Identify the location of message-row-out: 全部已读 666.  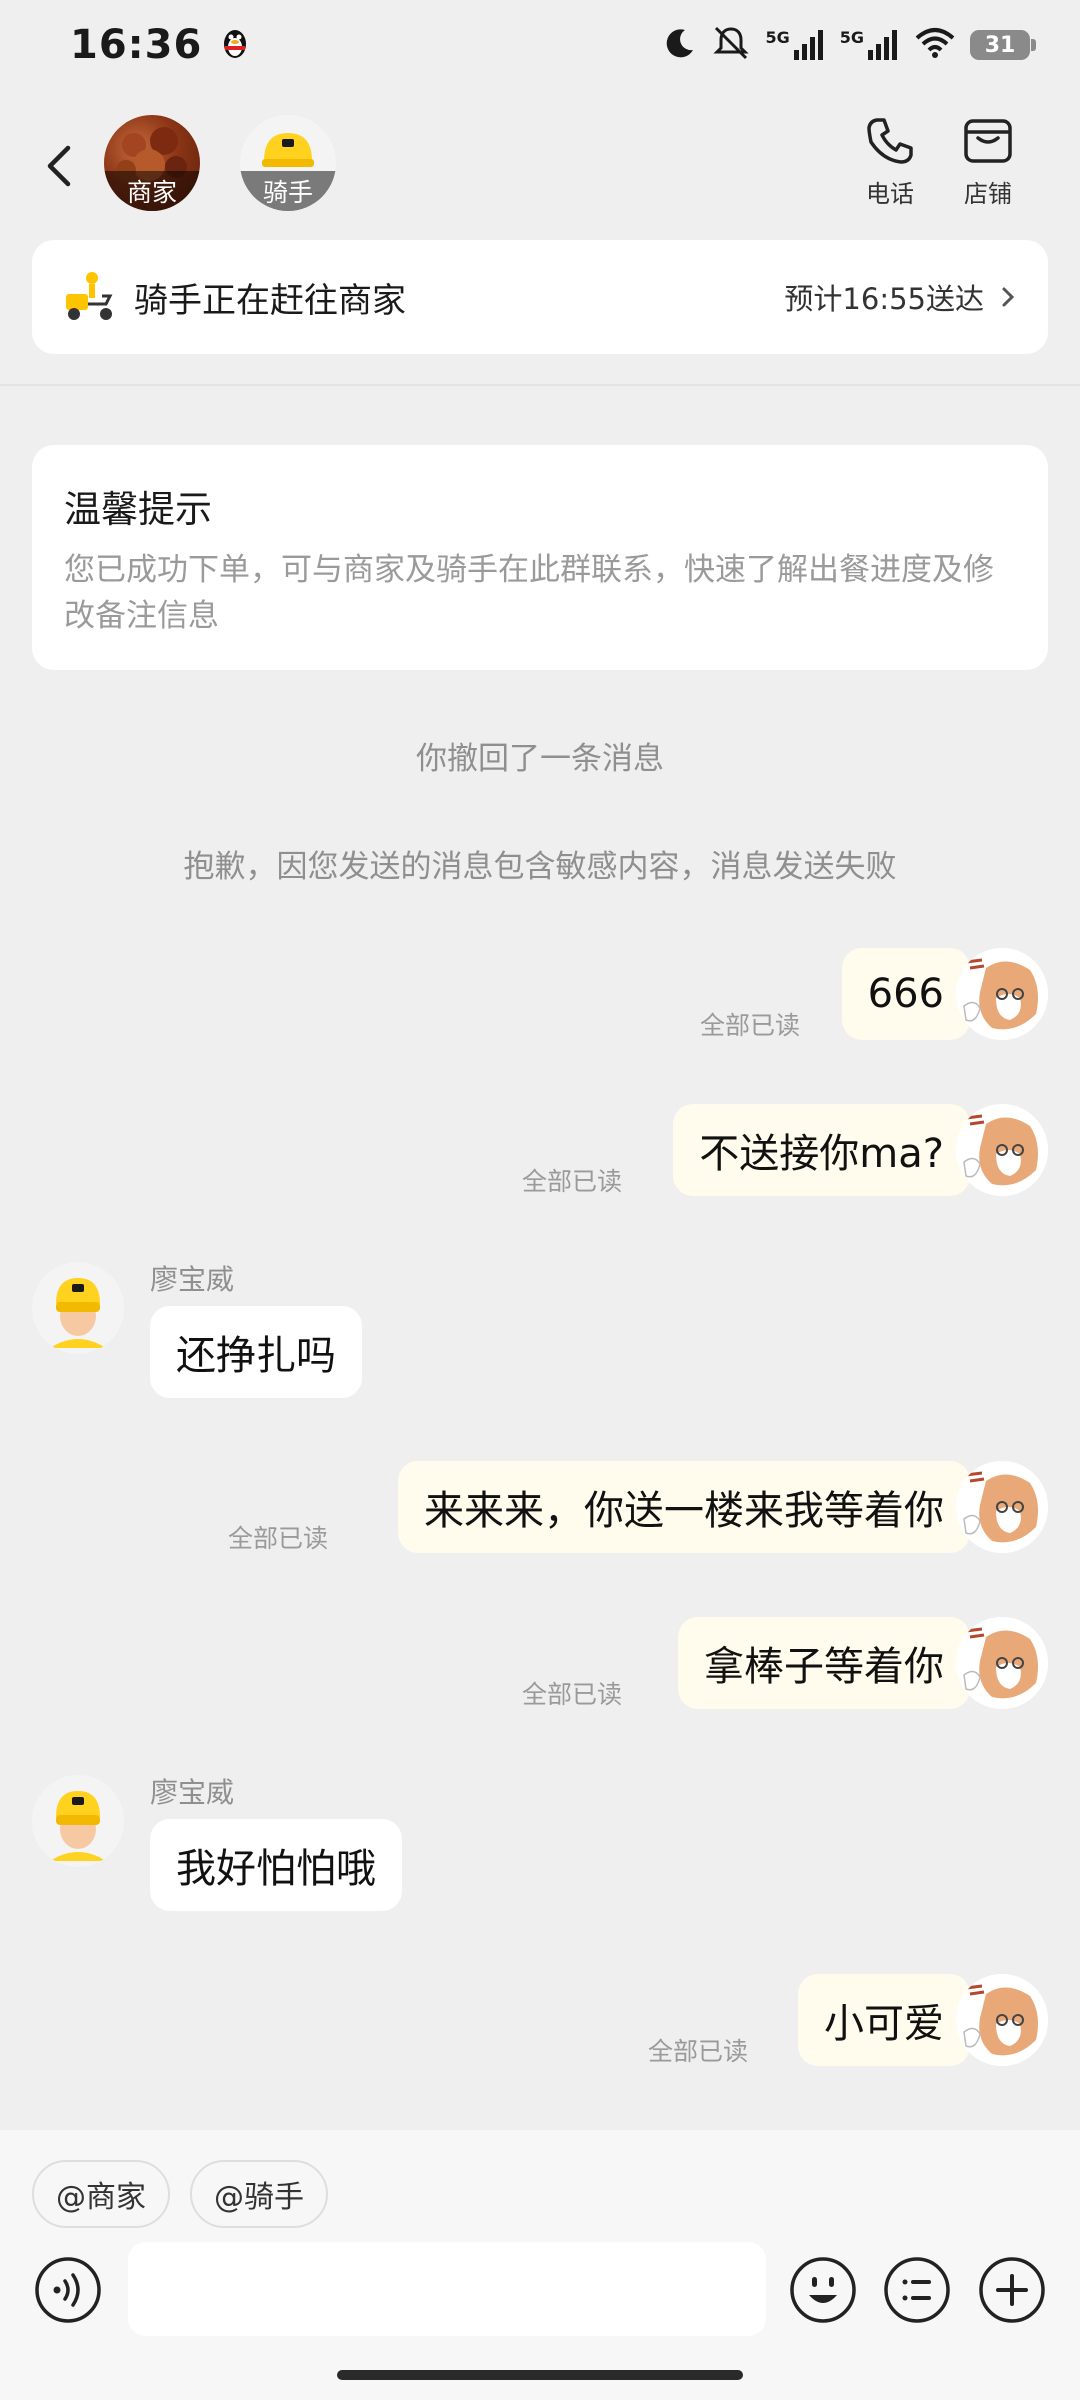
(540, 998).